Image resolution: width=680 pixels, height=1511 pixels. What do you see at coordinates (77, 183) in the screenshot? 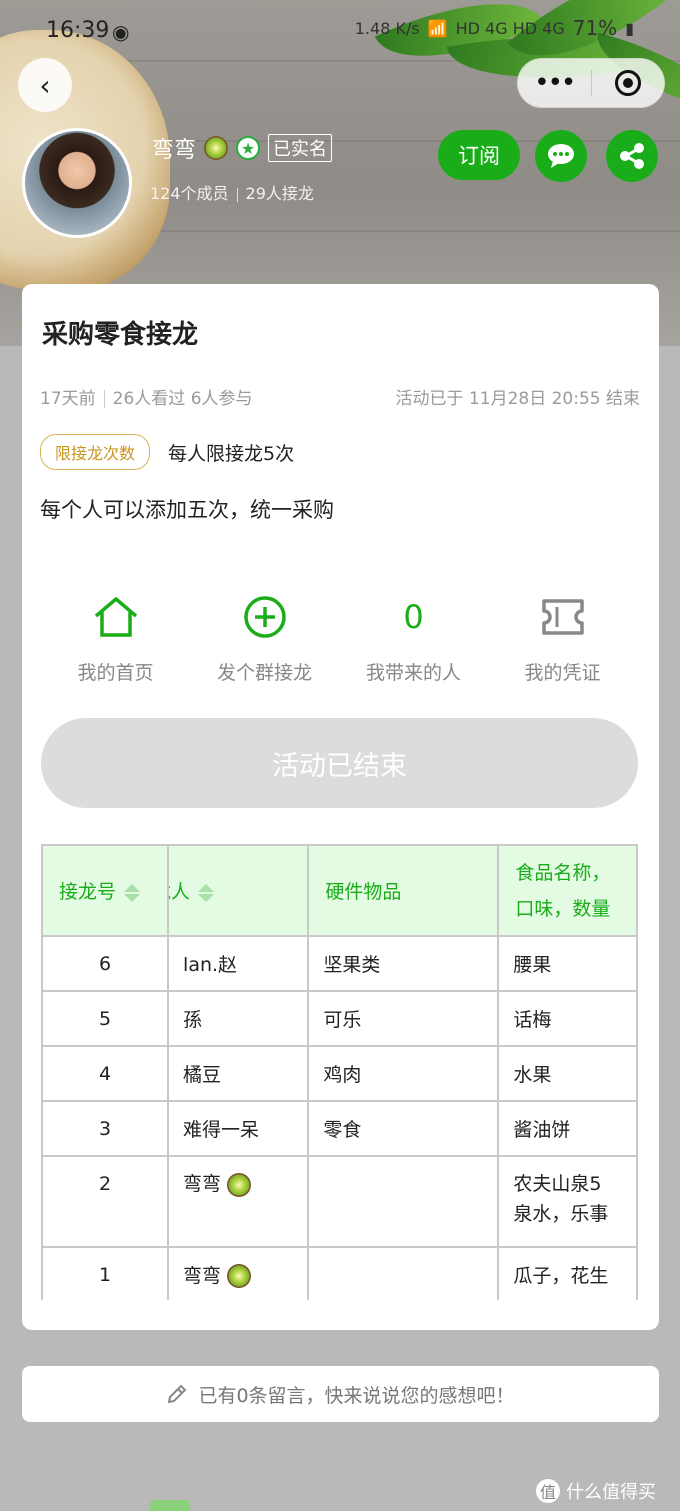
I see `avatar` at bounding box center [77, 183].